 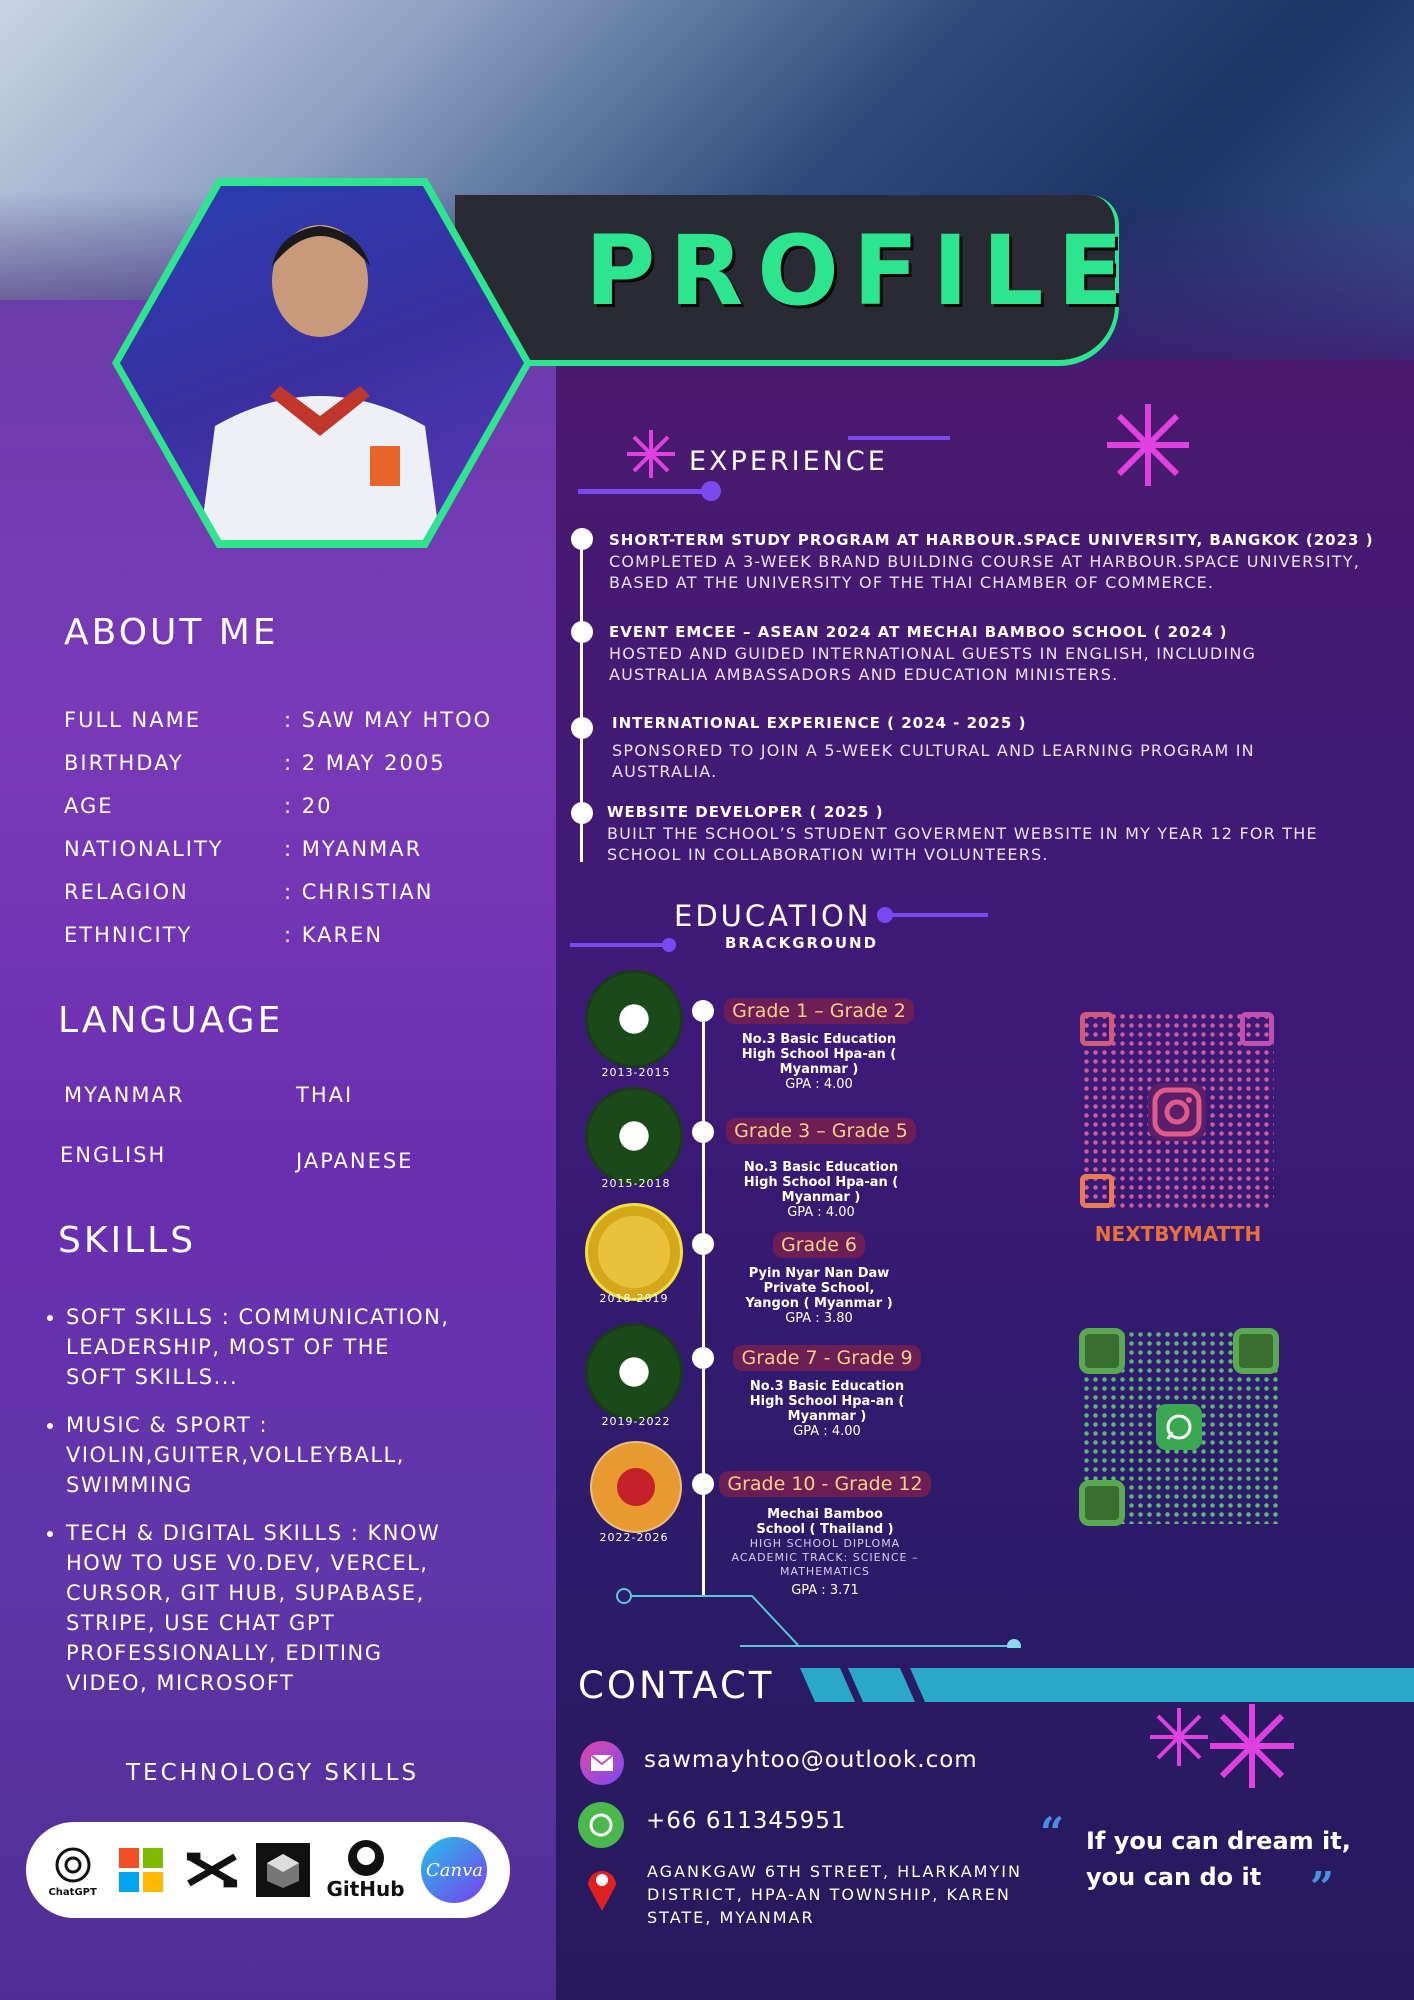 I want to click on education-timeline, so click(x=703, y=1300).